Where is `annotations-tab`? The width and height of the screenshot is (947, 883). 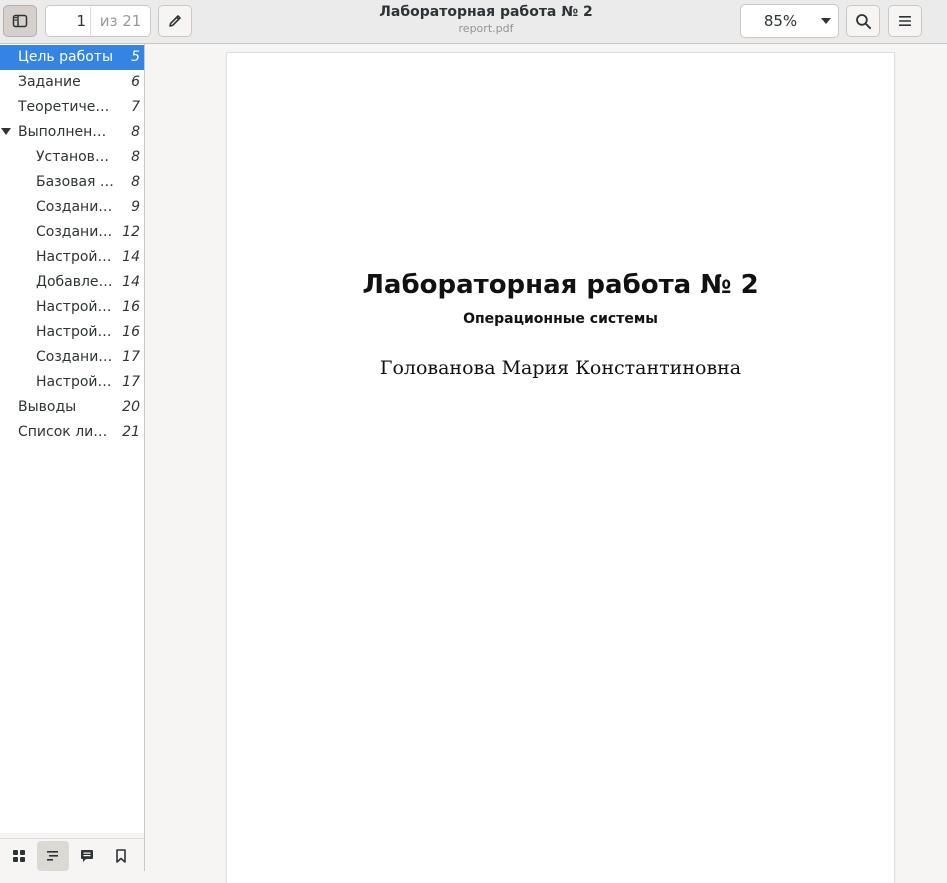
annotations-tab is located at coordinates (87, 856).